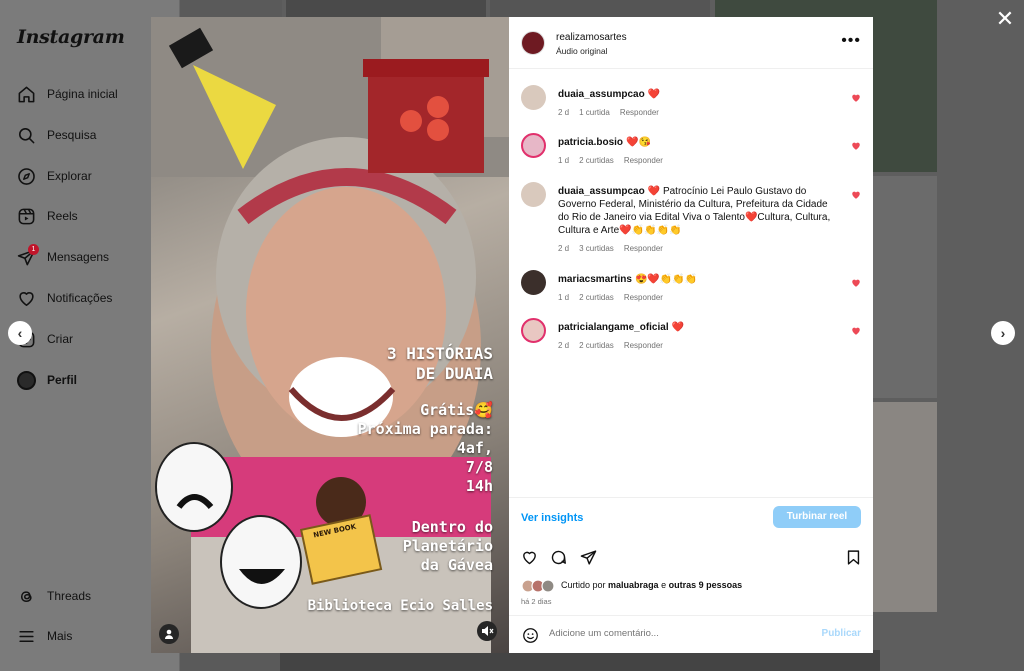 The image size is (1024, 671). I want to click on reel-info-line: 14h, so click(479, 486).